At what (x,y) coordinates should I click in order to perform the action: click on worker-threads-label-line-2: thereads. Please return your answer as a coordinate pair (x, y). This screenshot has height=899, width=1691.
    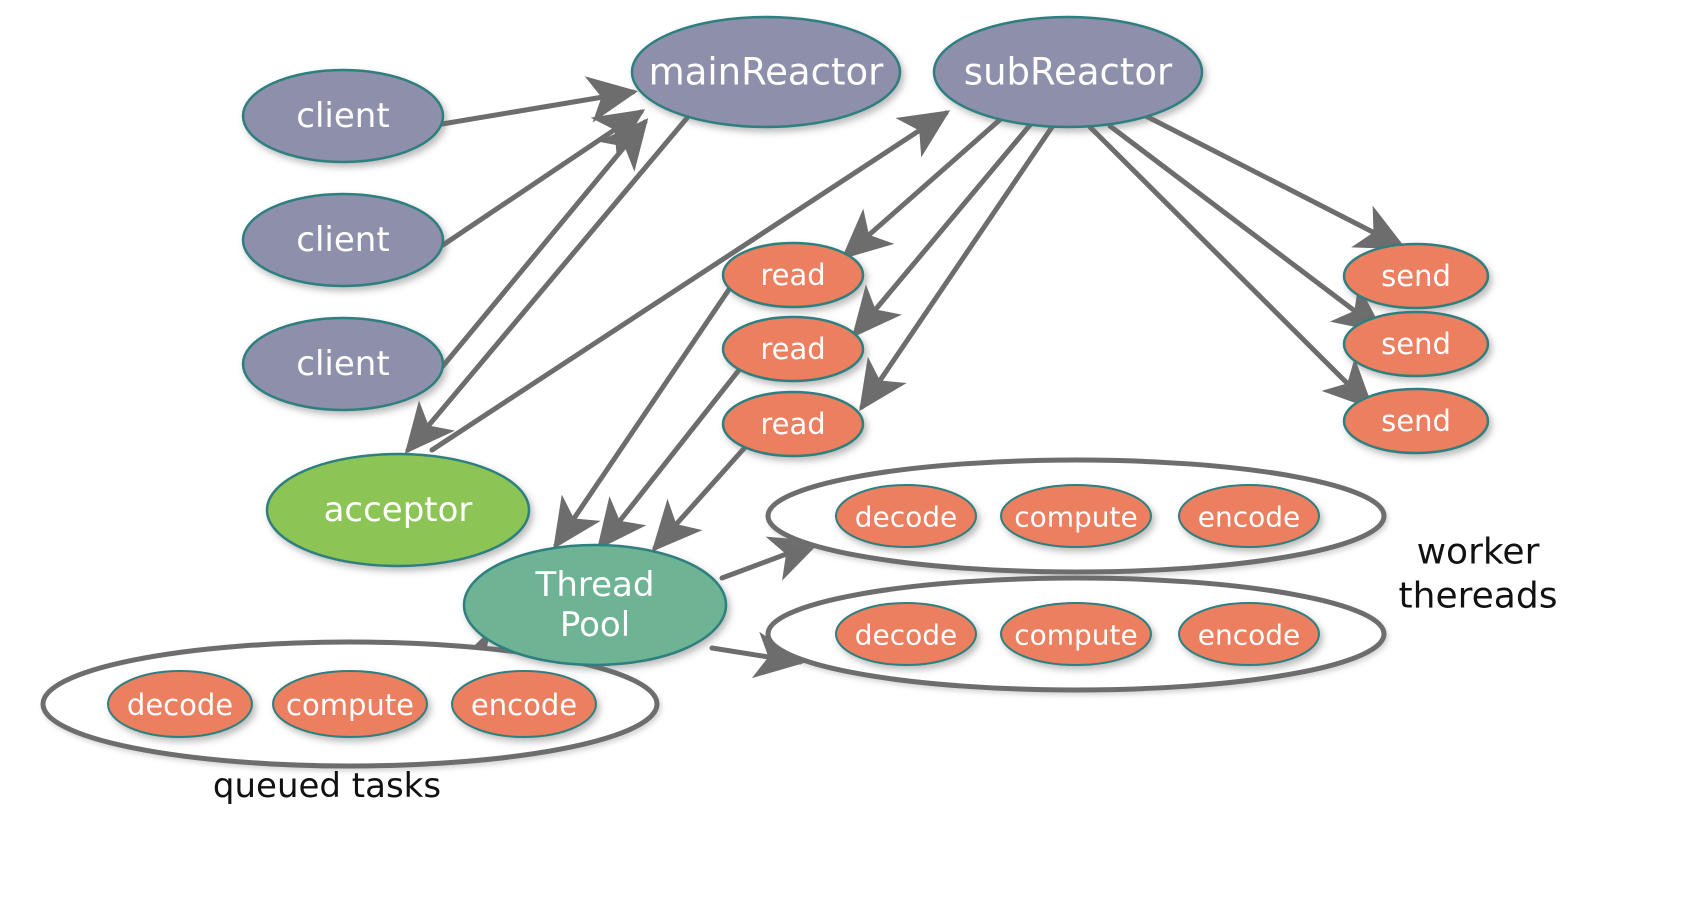
    Looking at the image, I should click on (1478, 595).